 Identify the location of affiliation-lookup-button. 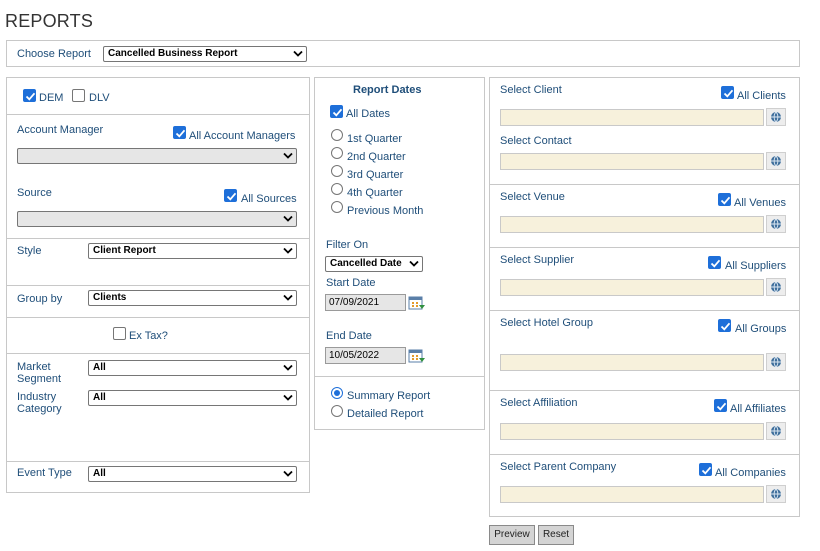
(776, 431).